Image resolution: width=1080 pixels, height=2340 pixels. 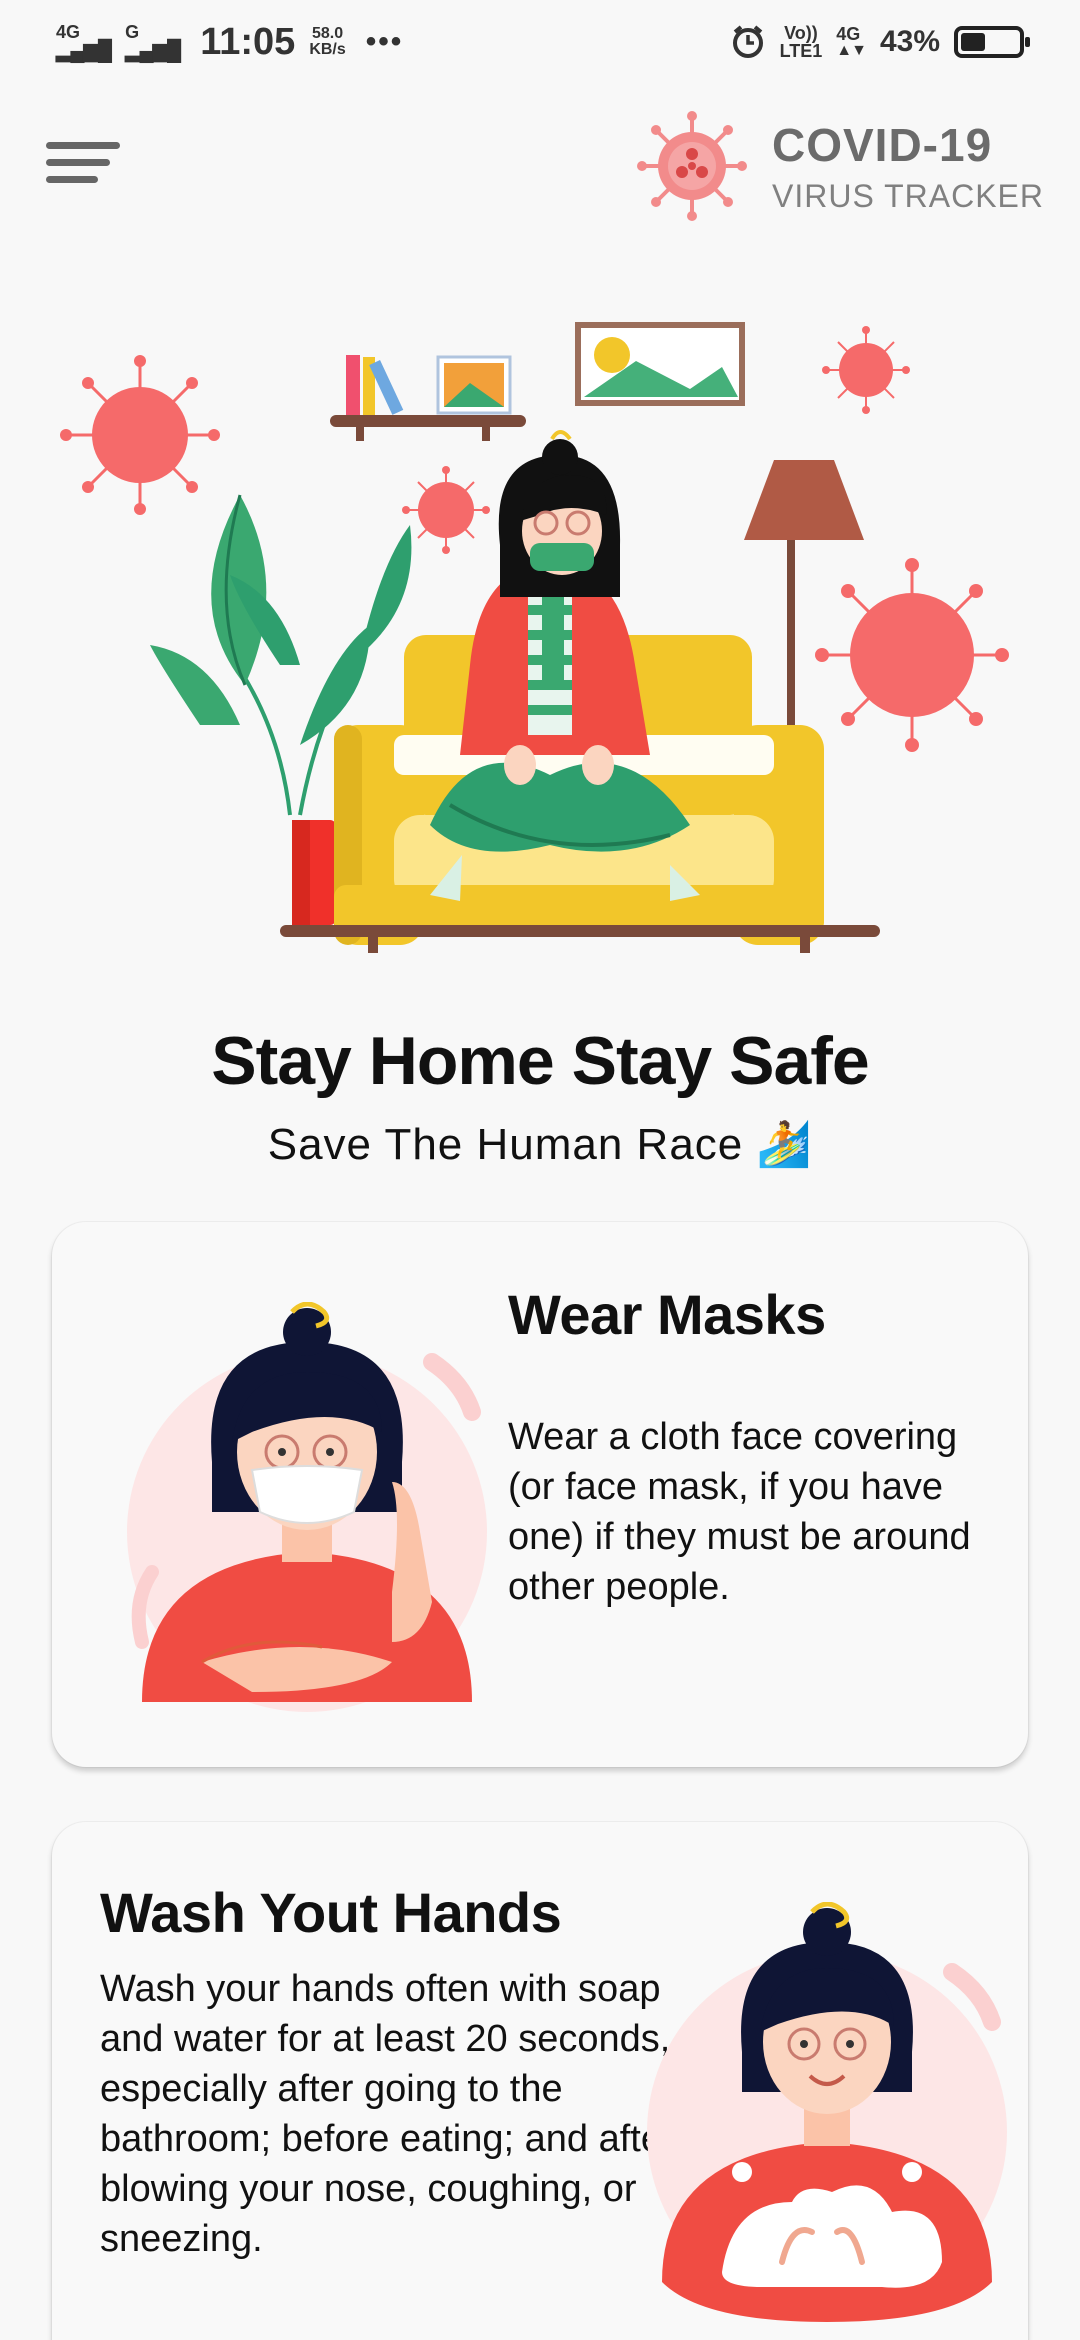 What do you see at coordinates (907, 195) in the screenshot?
I see `app-subtitle: VIRUS TRACKER` at bounding box center [907, 195].